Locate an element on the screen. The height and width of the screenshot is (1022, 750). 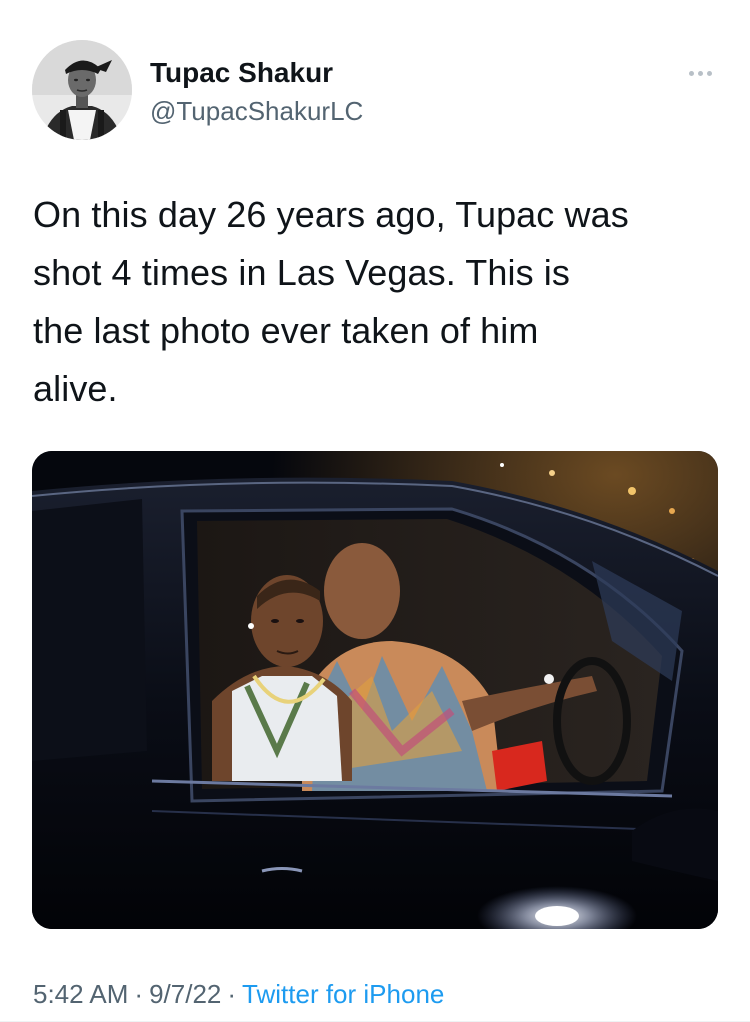
more-options-icon is located at coordinates (700, 73).